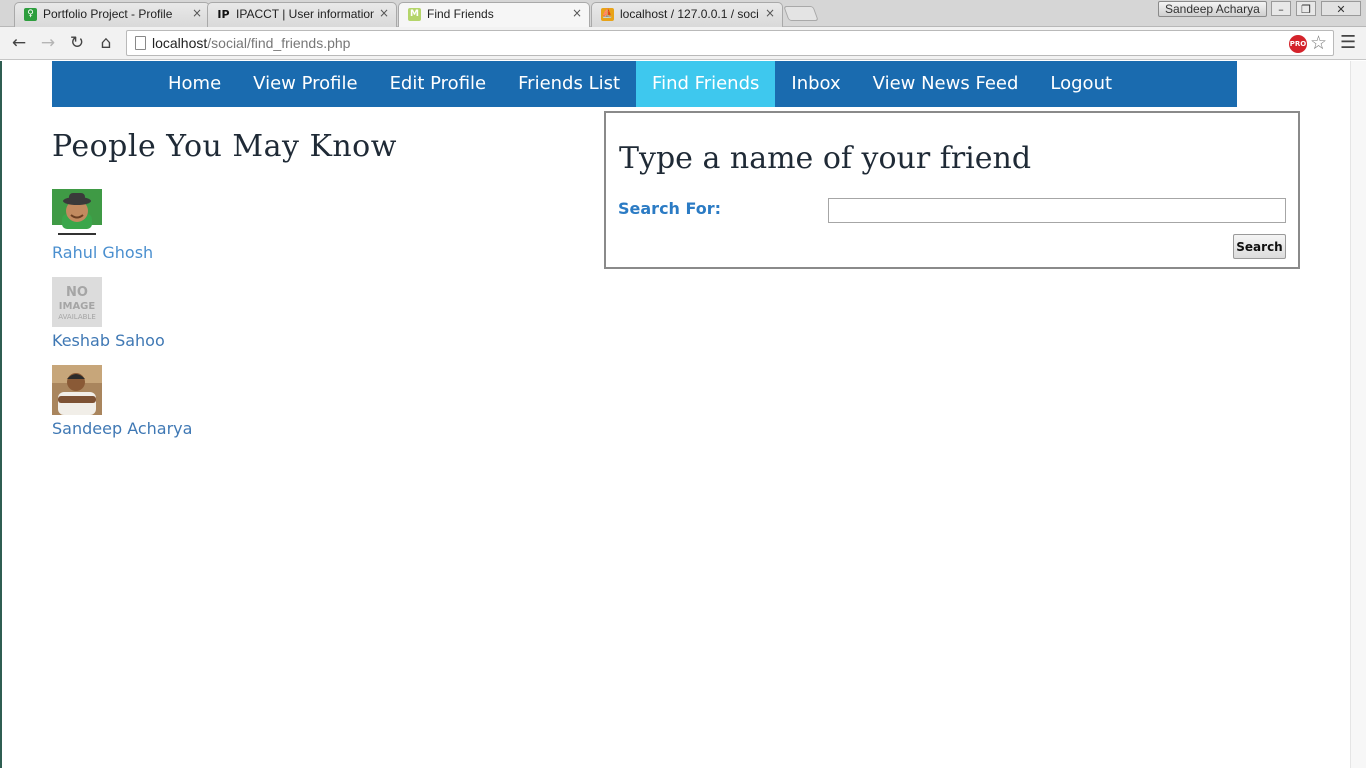 The width and height of the screenshot is (1366, 768). Describe the element at coordinates (1, 414) in the screenshot. I see `window-edge` at that location.